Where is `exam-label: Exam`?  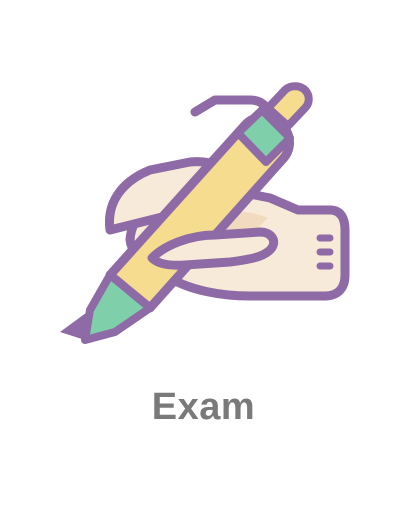
exam-label: Exam is located at coordinates (203, 407).